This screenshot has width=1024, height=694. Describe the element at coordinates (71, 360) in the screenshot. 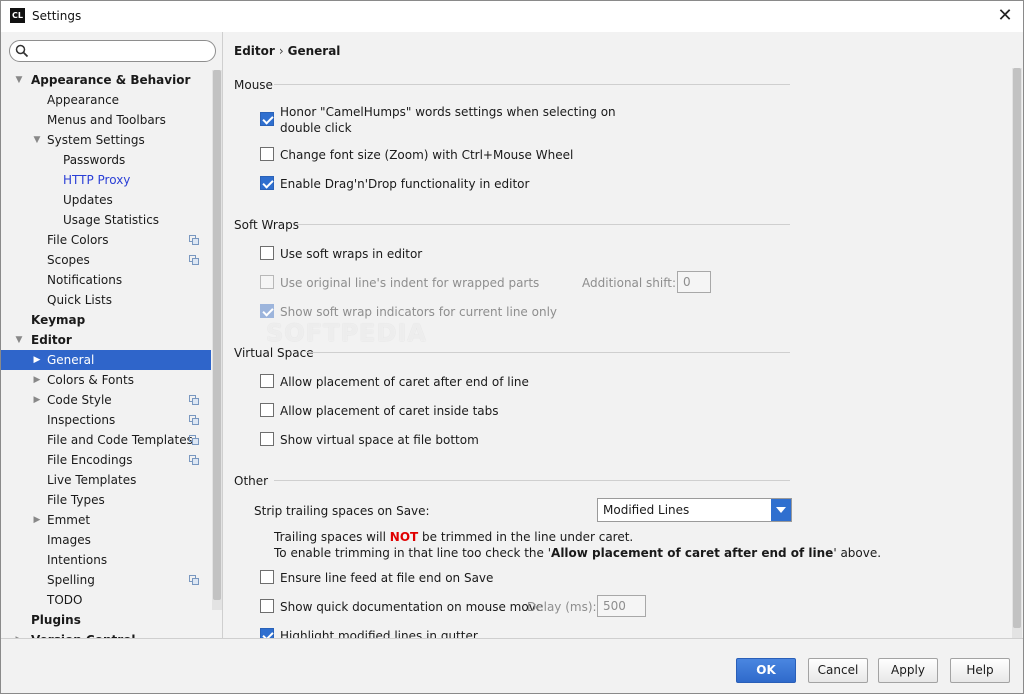

I see `sidebar-item-label: General` at that location.